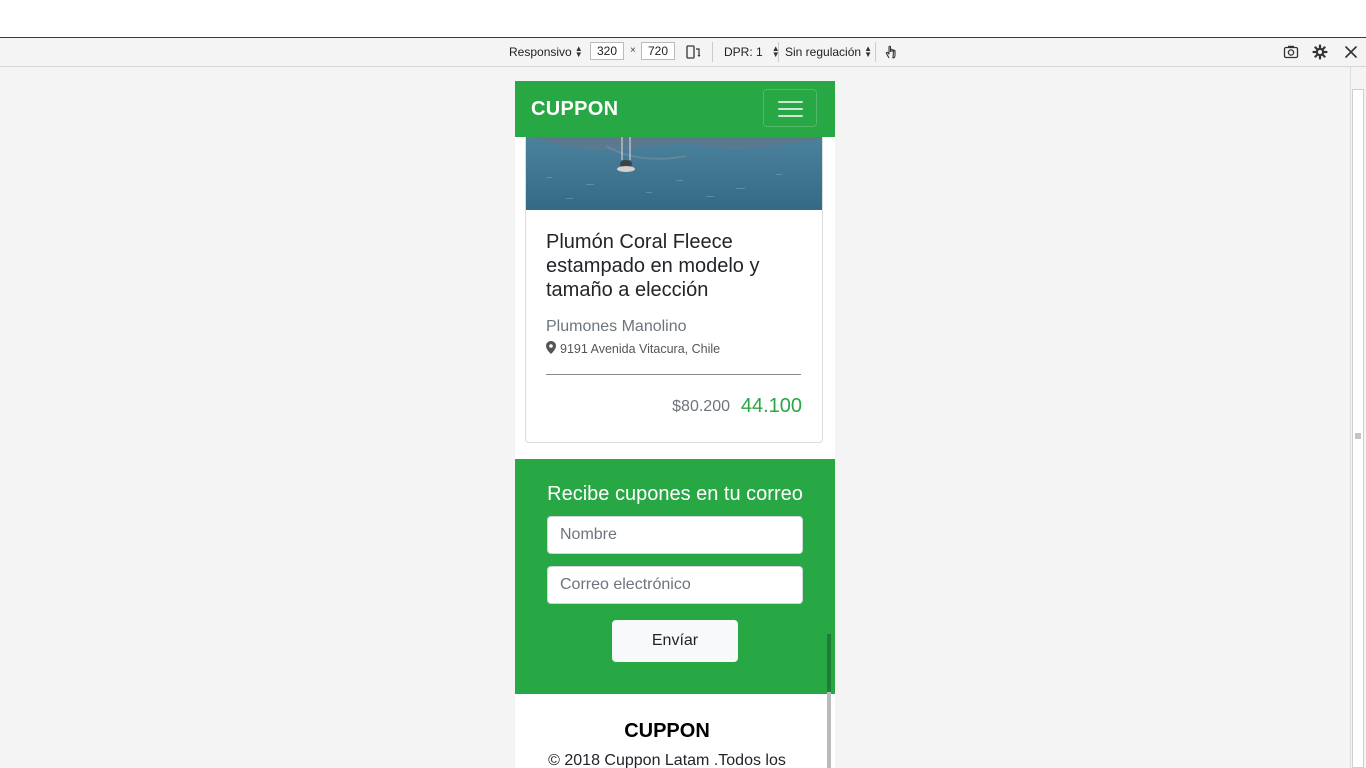 This screenshot has width=1366, height=768. Describe the element at coordinates (743, 52) in the screenshot. I see `dpr-label: DPR: 1` at that location.